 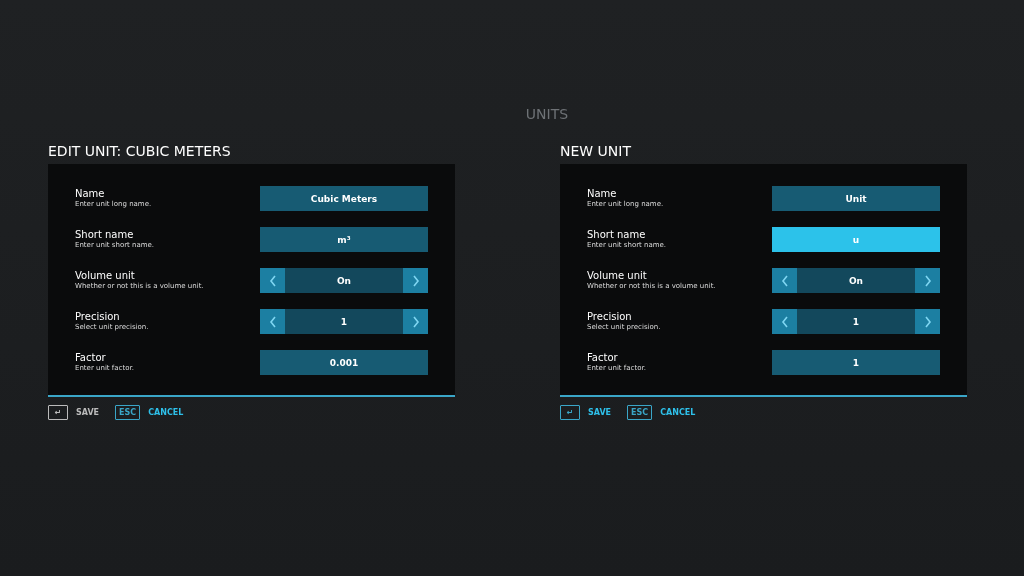 What do you see at coordinates (344, 198) in the screenshot?
I see `input-field: Cubic Meters` at bounding box center [344, 198].